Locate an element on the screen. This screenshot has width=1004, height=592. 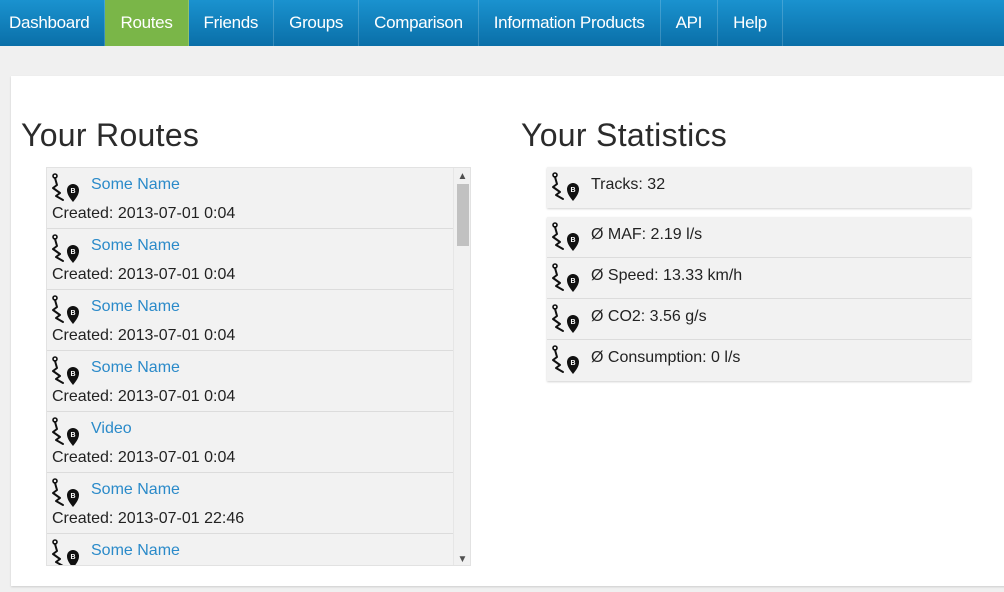
stat-consumption: Ø Consumption: 0 l/s is located at coordinates (666, 357).